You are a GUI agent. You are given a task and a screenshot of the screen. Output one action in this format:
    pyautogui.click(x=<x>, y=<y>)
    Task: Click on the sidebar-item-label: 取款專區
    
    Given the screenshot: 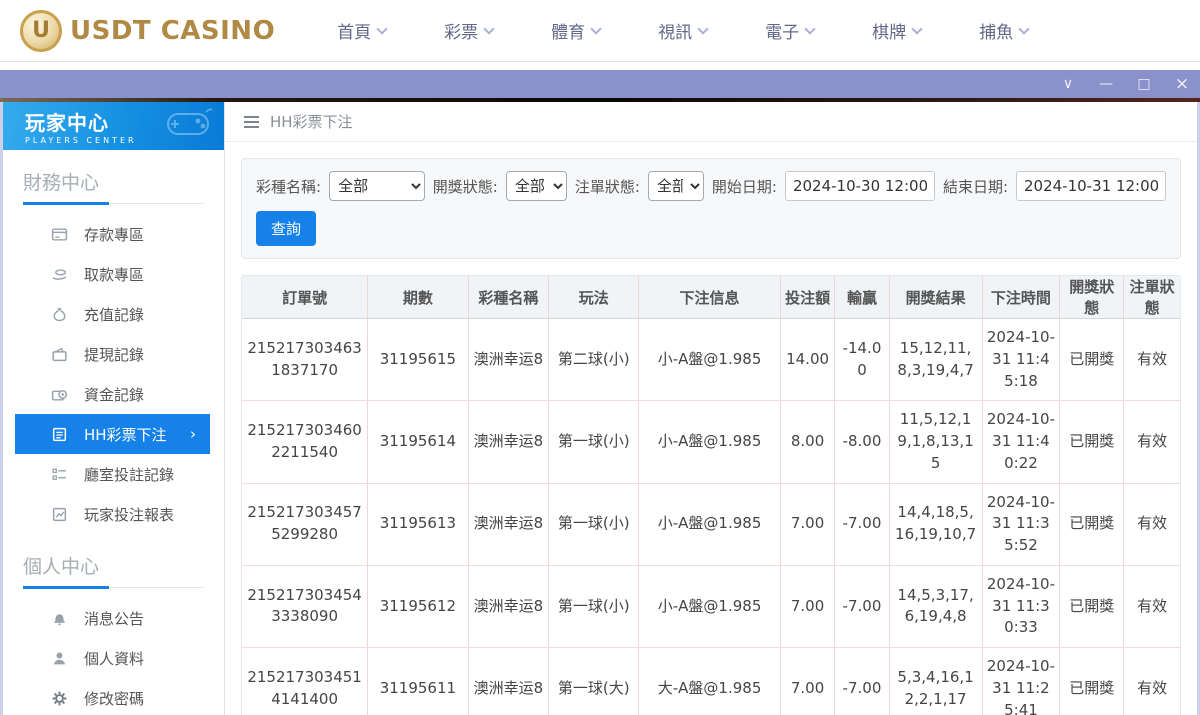 What is the action you would take?
    pyautogui.click(x=114, y=274)
    